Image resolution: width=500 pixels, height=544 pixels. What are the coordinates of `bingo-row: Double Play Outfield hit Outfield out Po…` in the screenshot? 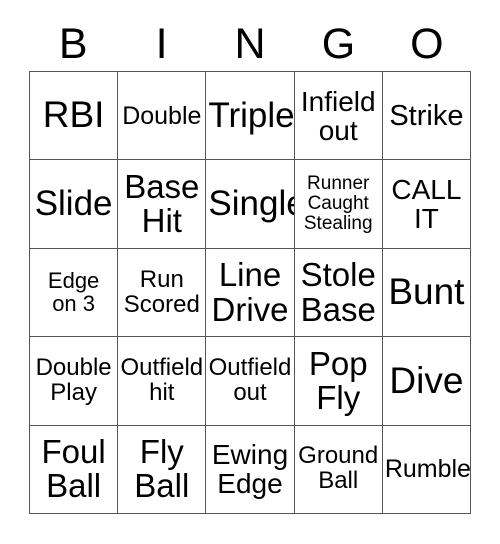 It's located at (251, 381).